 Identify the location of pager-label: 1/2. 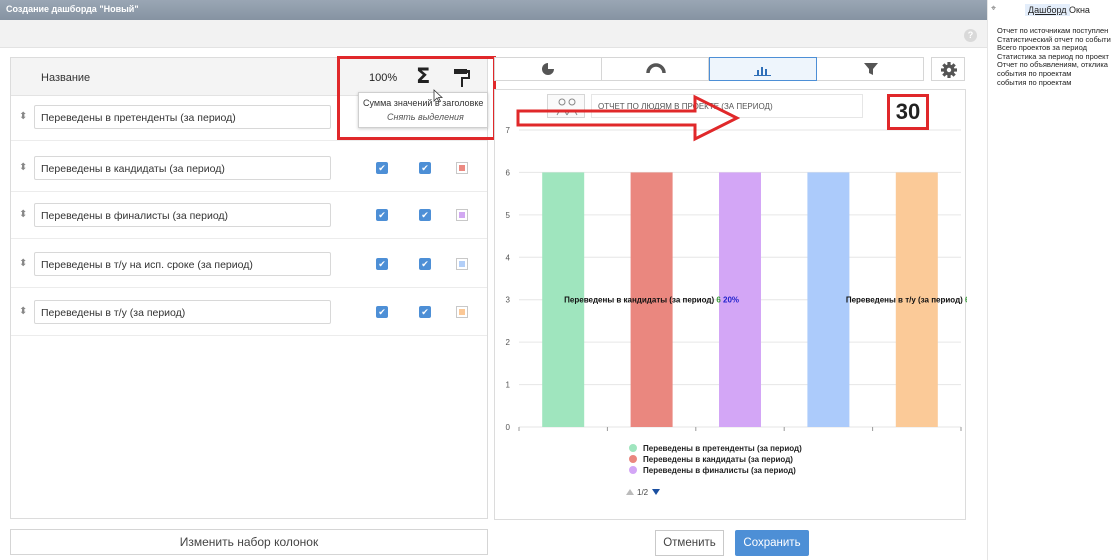
(643, 492).